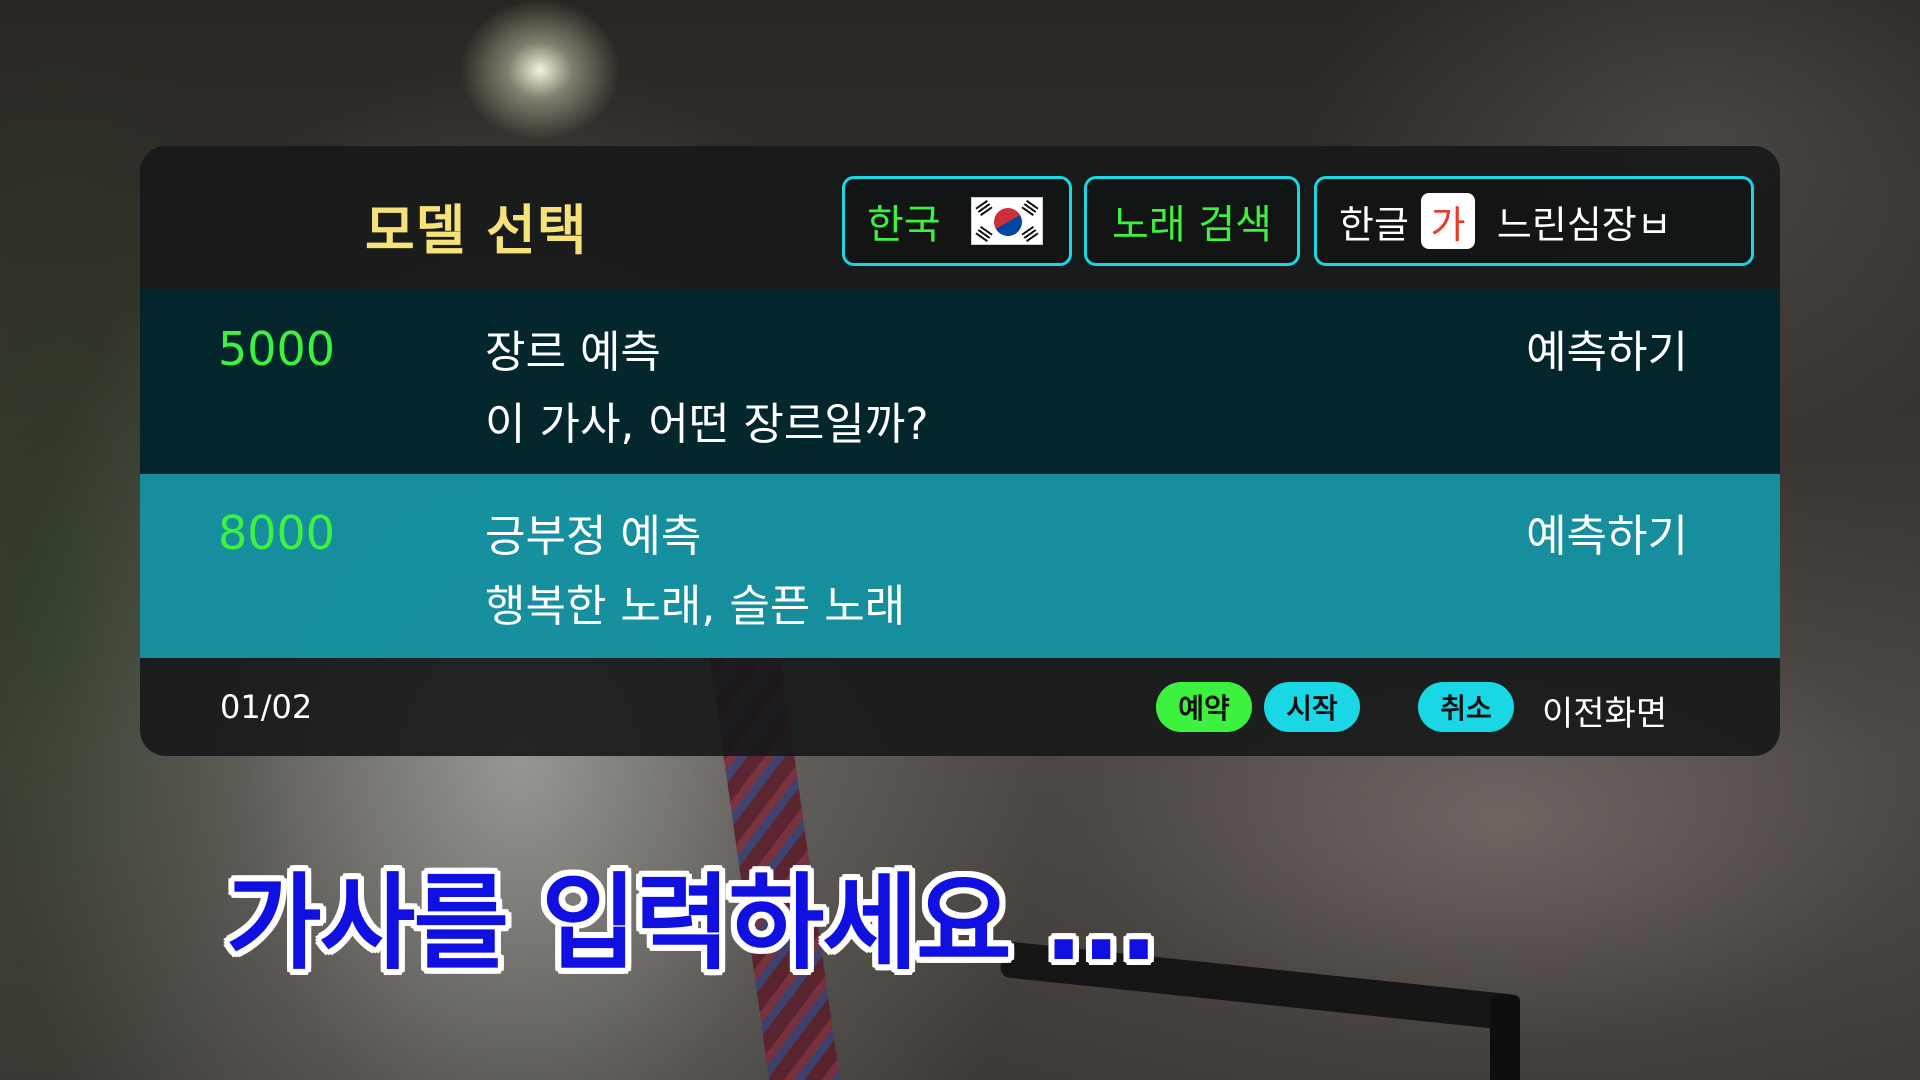  I want to click on model-price: 5000, so click(277, 349).